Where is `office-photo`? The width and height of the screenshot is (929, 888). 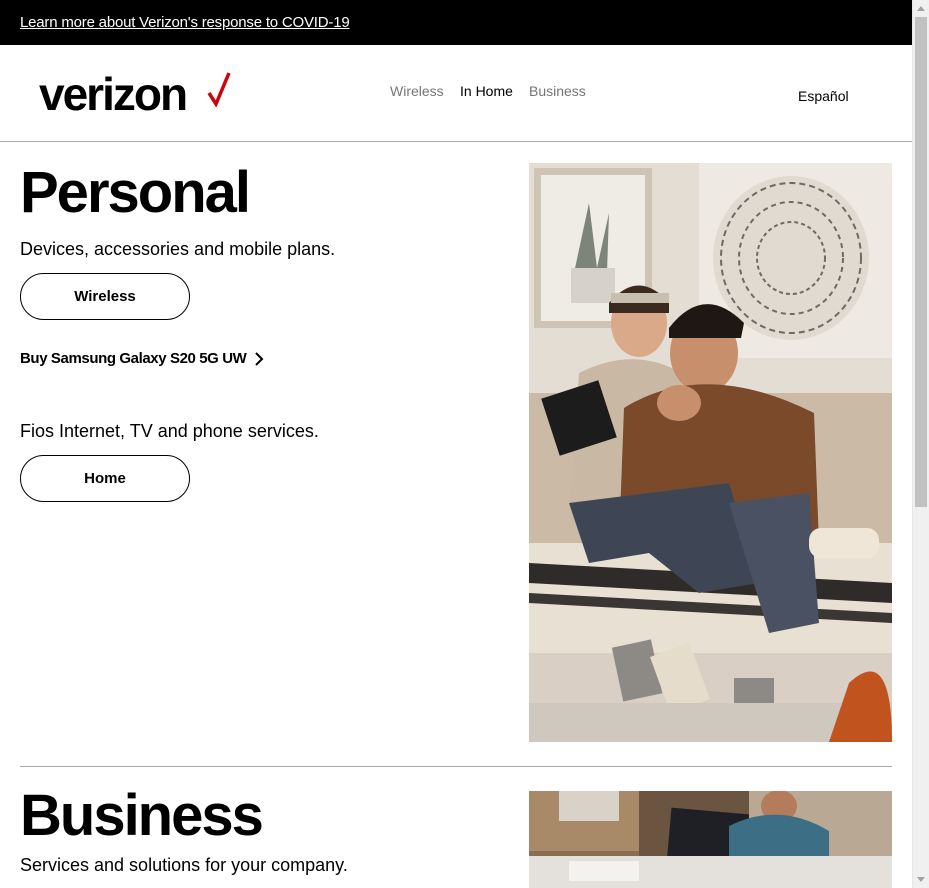 office-photo is located at coordinates (710, 839).